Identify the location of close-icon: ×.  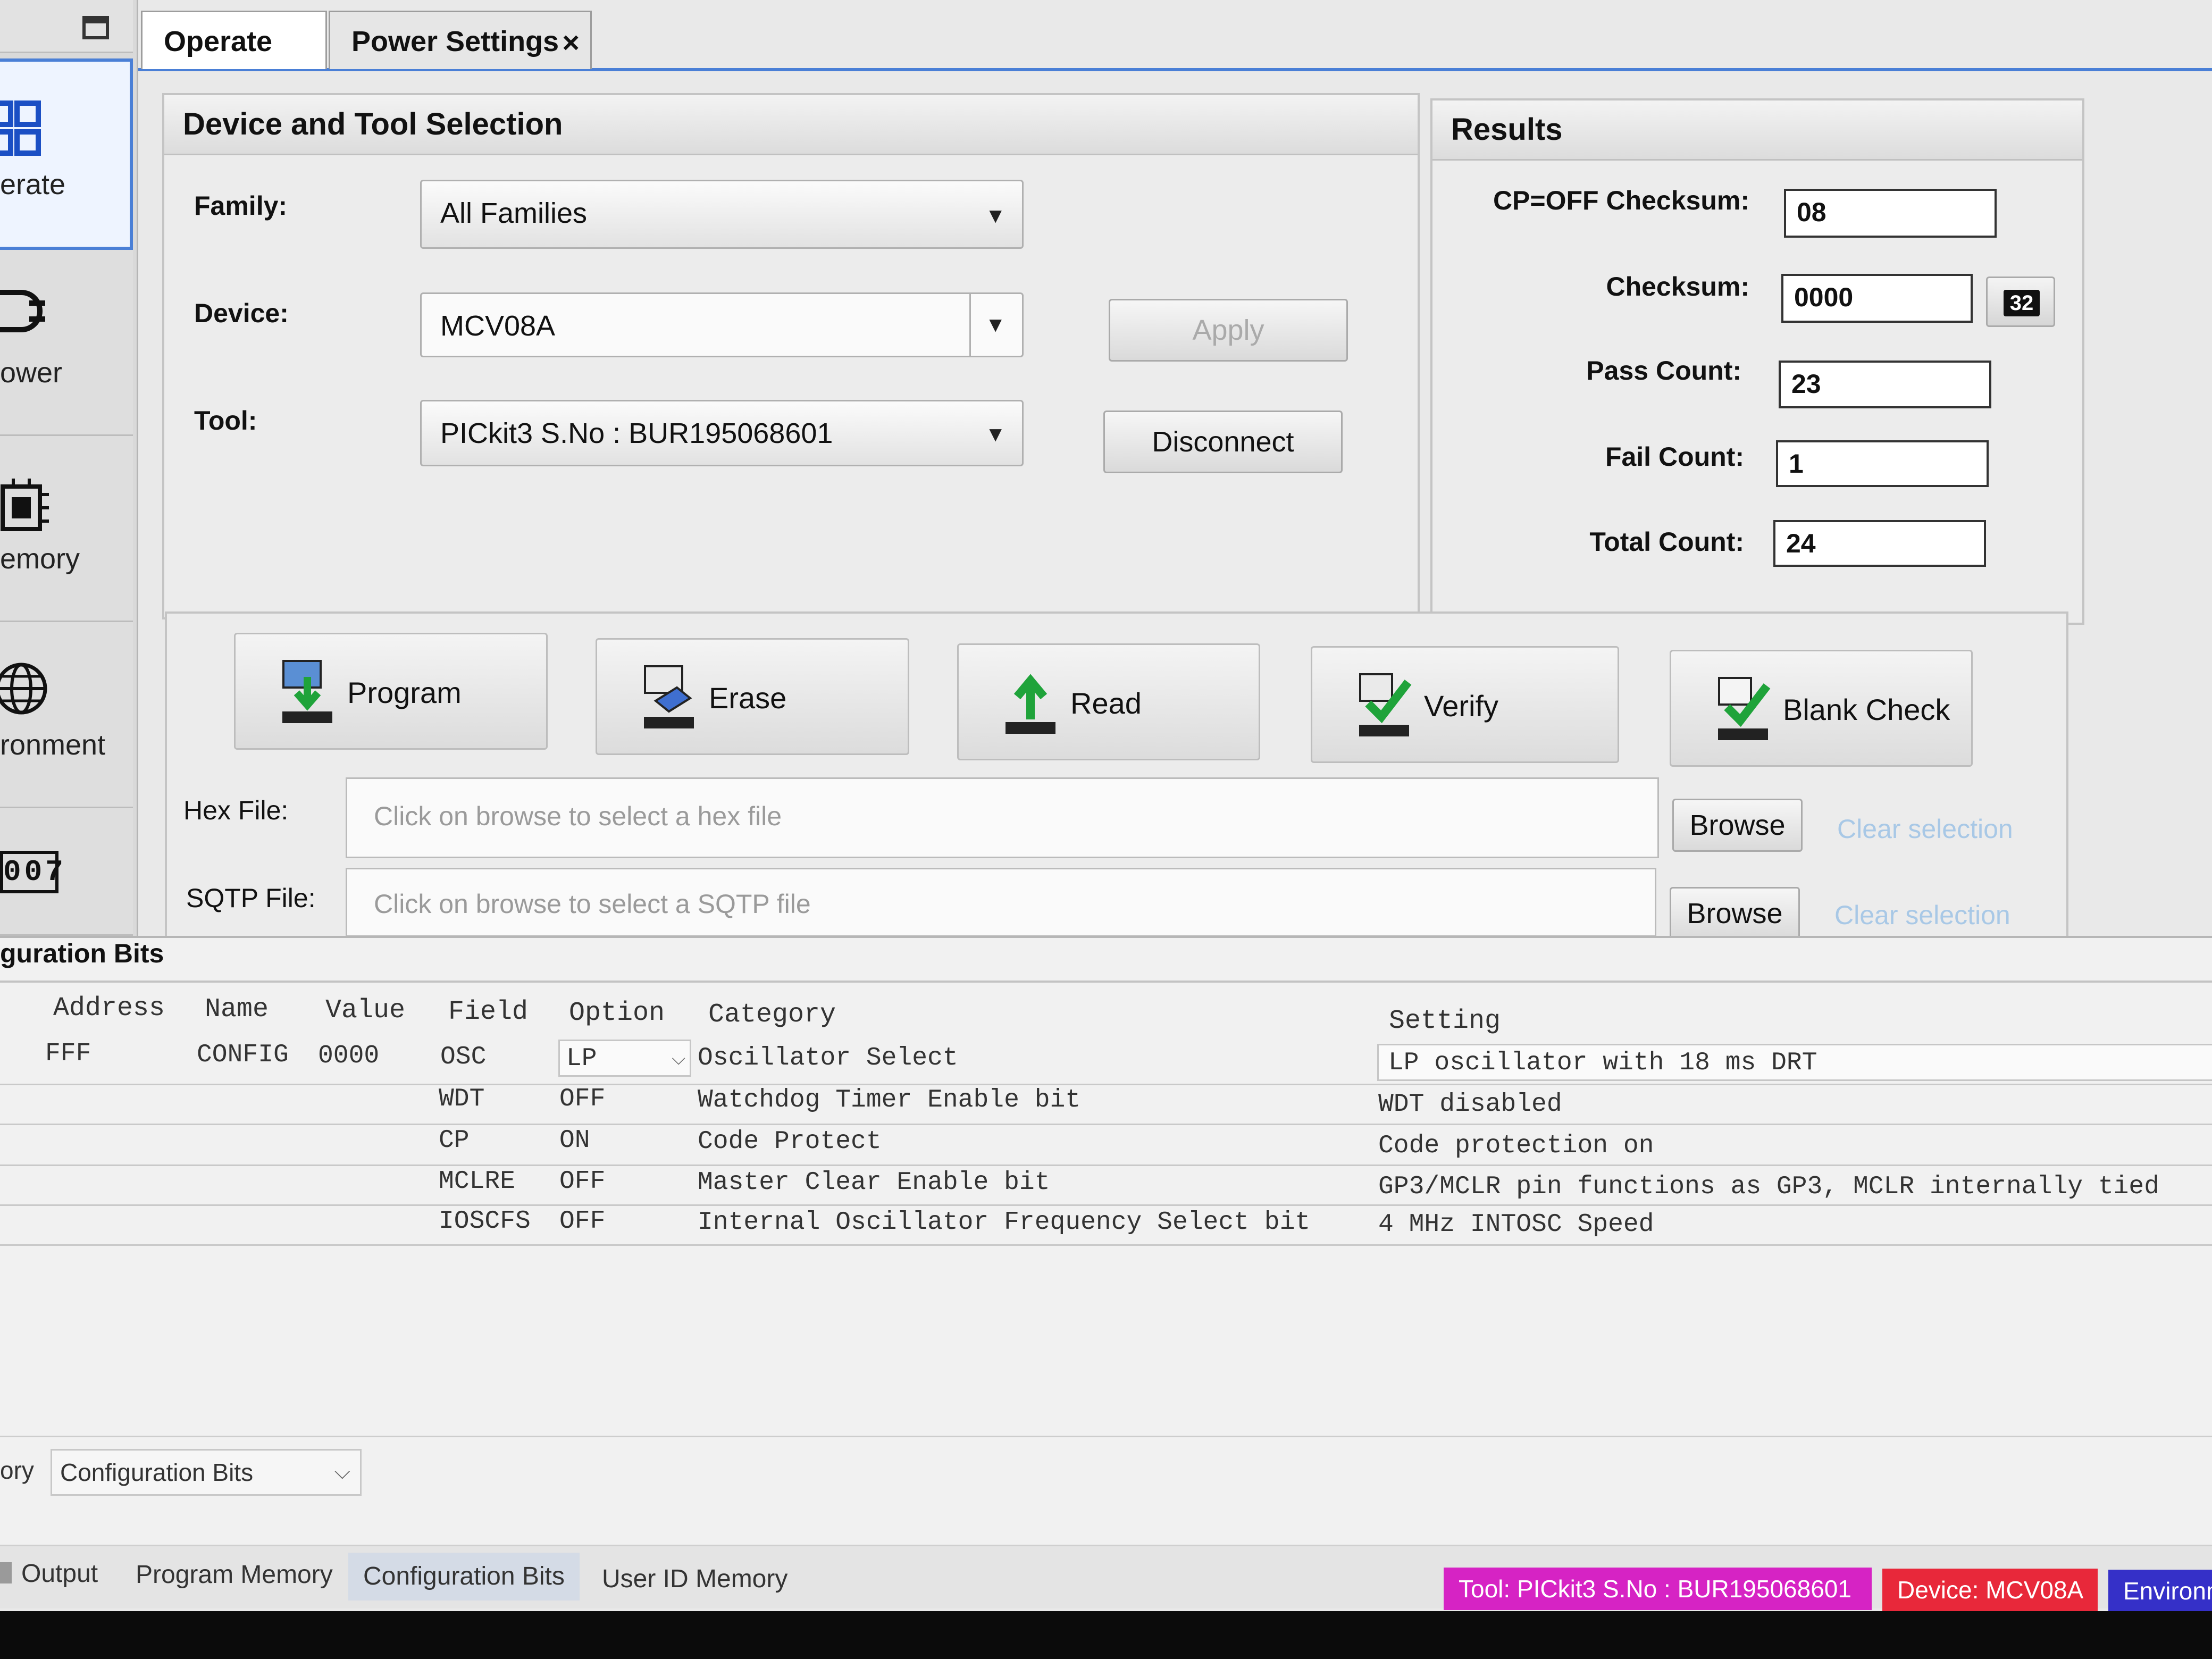
(571, 42).